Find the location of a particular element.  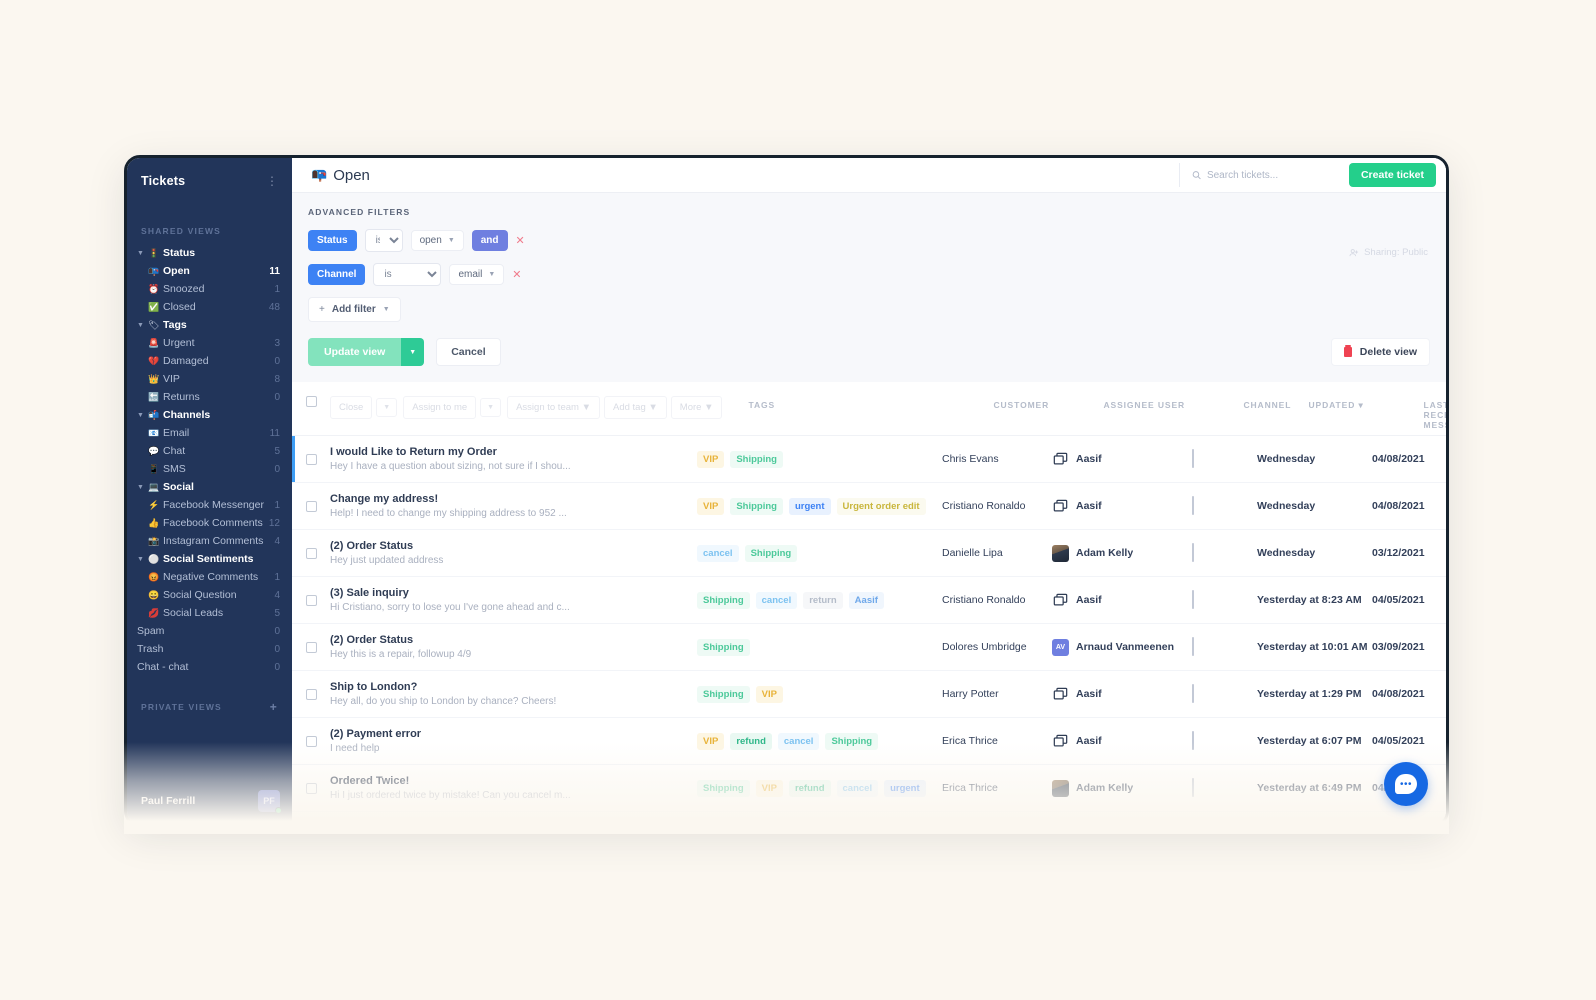

sidebar-item-damaged: 💔 Damaged 0 is located at coordinates (209, 361).